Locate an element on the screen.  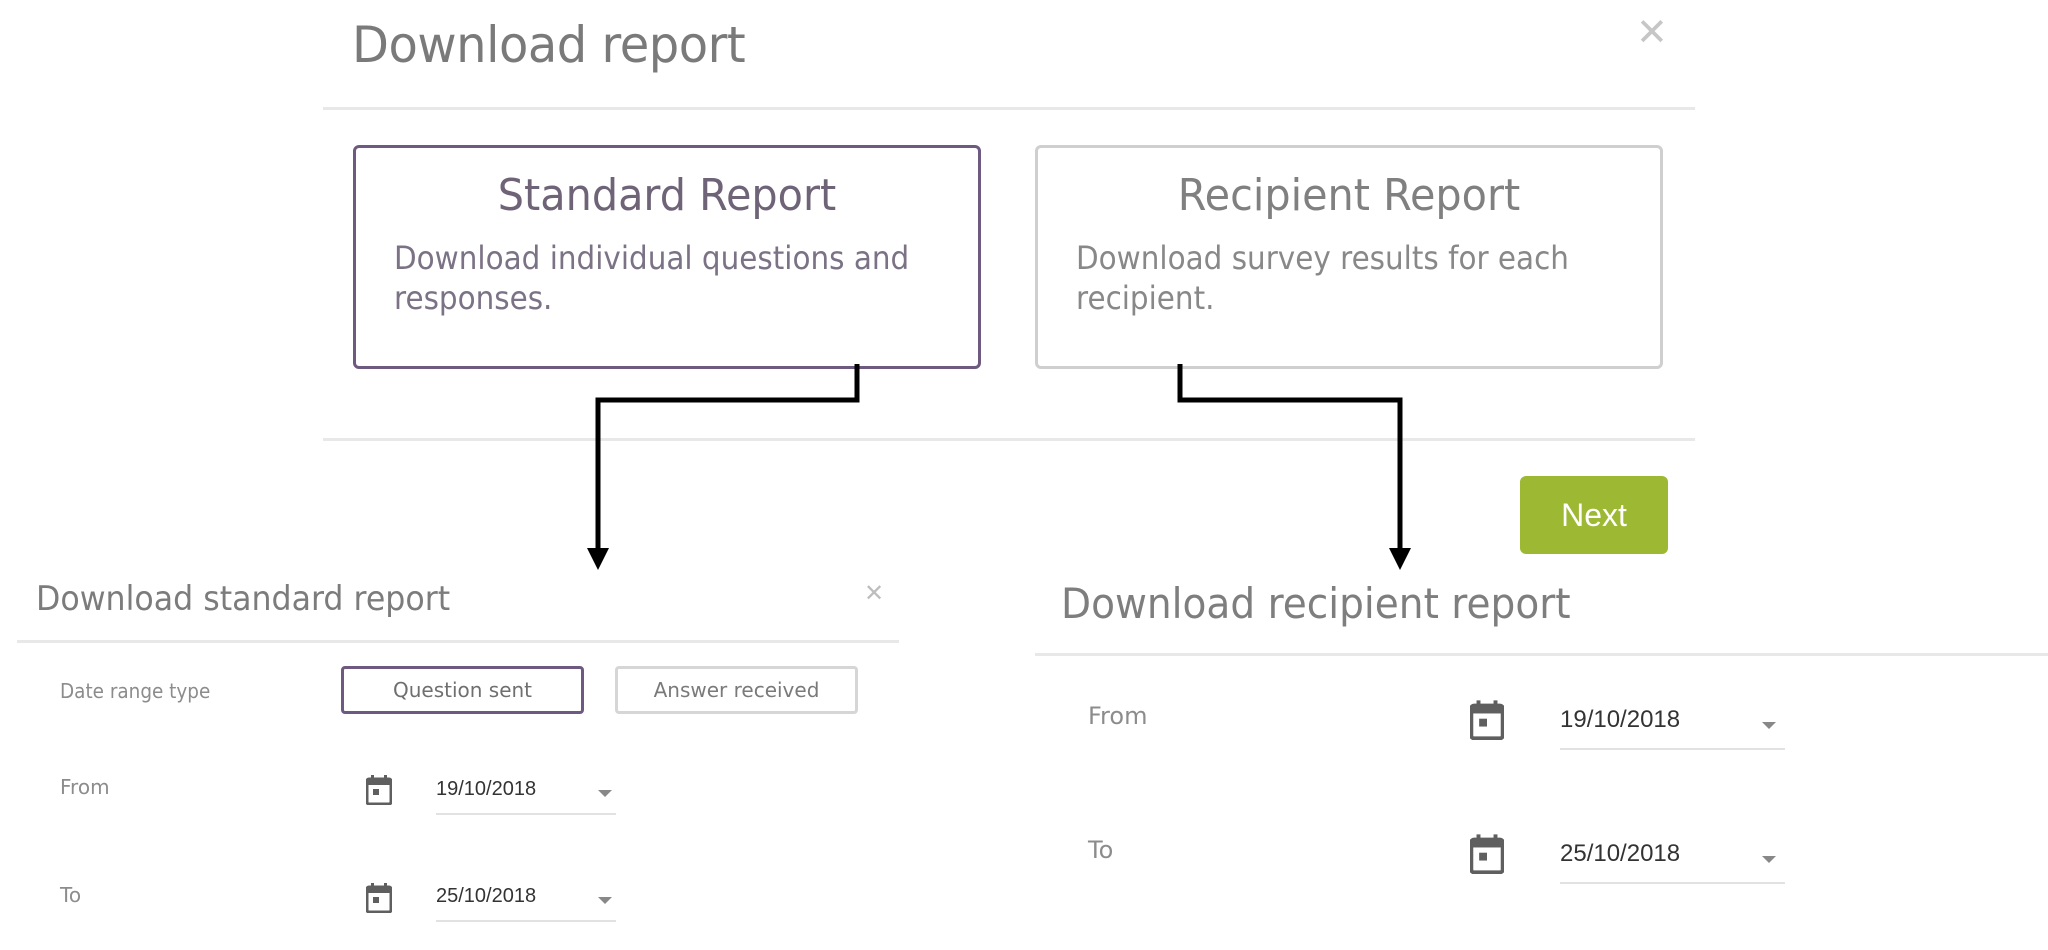
question-sent-button: Question sent is located at coordinates (462, 690).